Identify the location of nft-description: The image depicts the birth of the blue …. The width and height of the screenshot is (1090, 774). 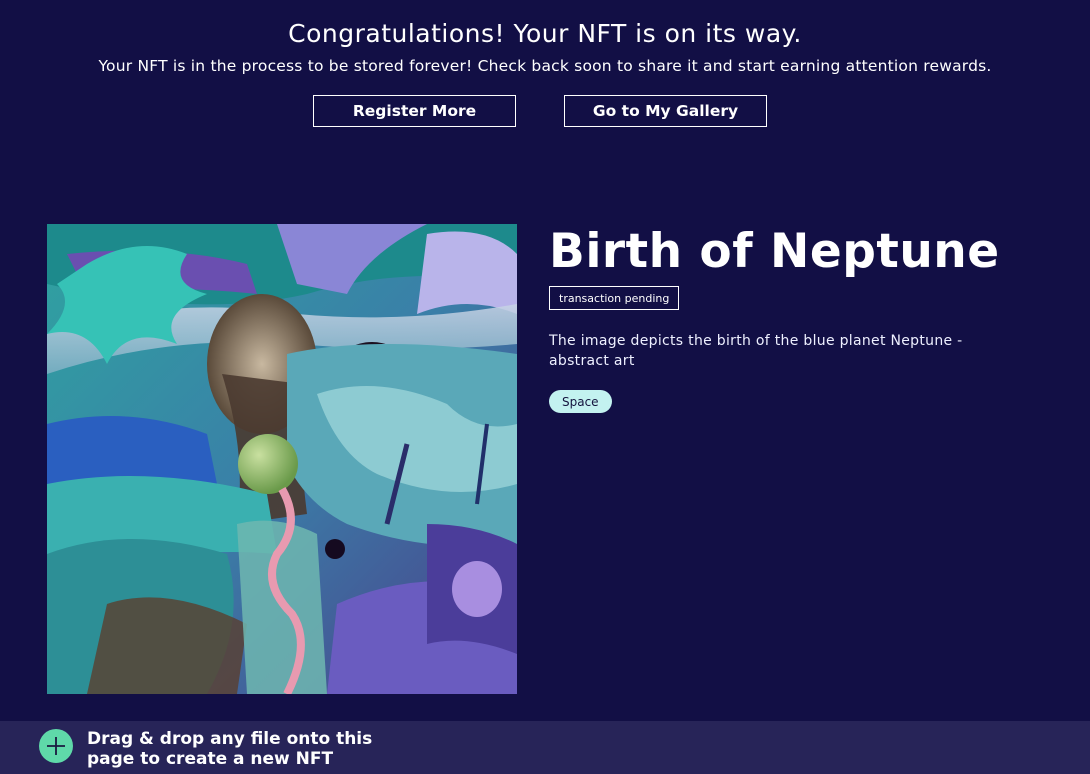
(756, 351).